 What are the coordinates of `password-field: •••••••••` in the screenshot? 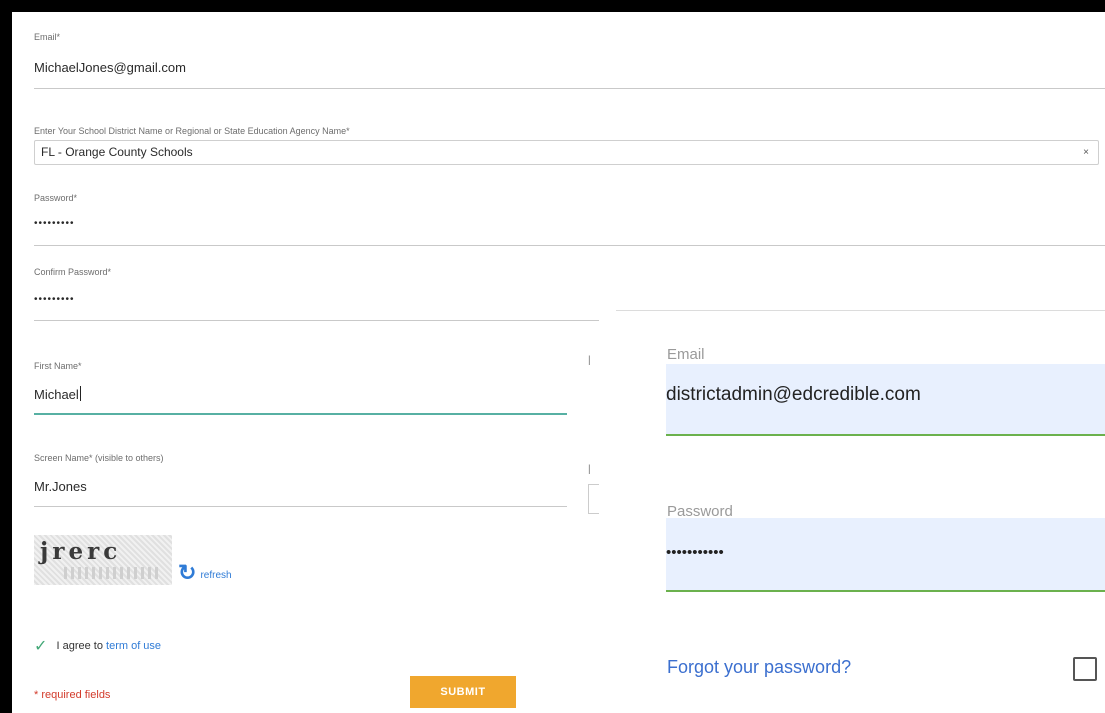 It's located at (54, 223).